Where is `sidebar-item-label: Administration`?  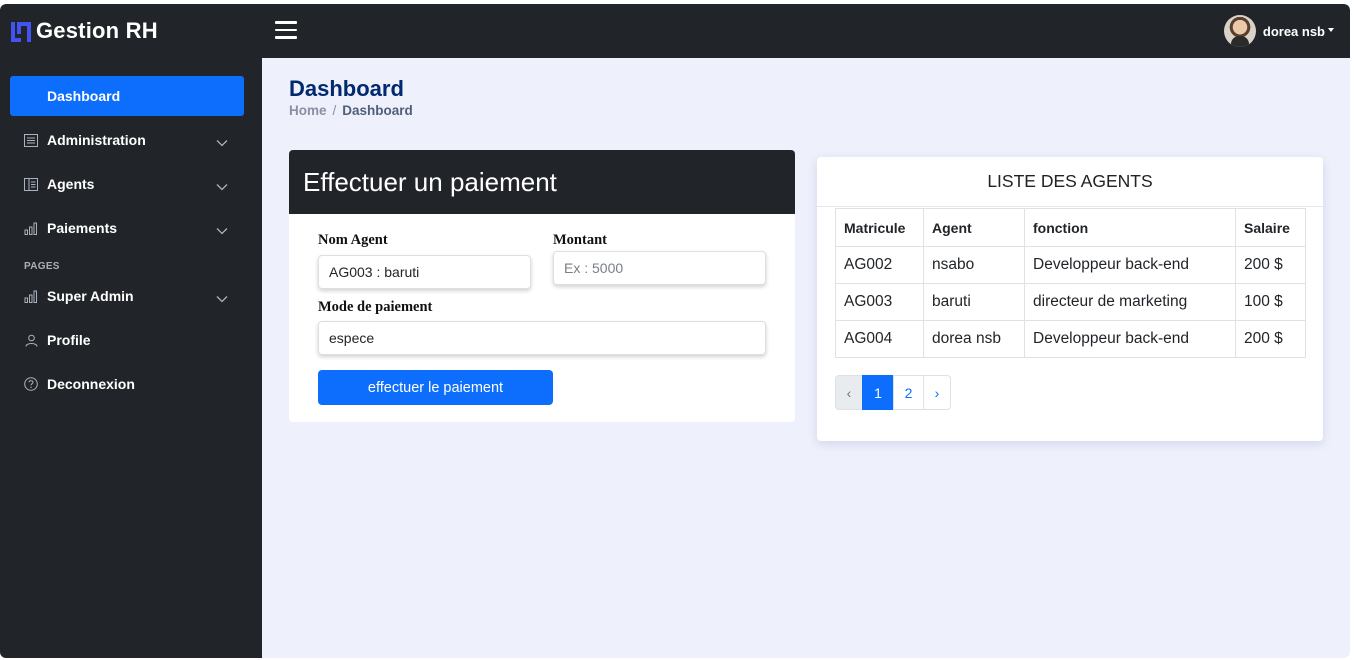 sidebar-item-label: Administration is located at coordinates (96, 140).